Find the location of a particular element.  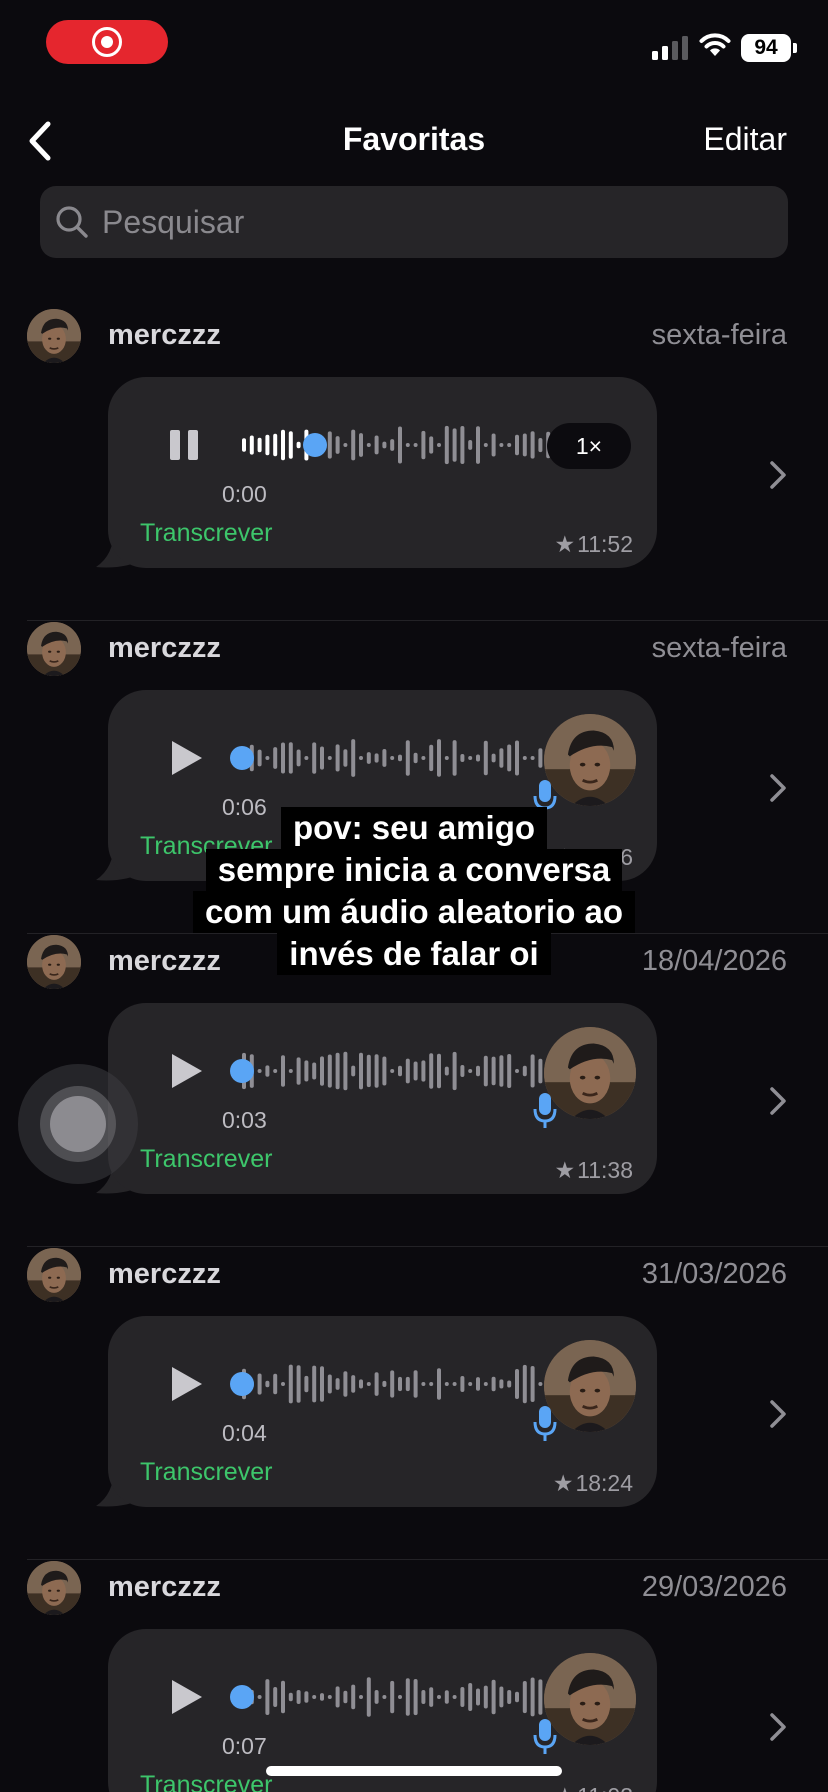

battery-indicator: 94 is located at coordinates (769, 48).